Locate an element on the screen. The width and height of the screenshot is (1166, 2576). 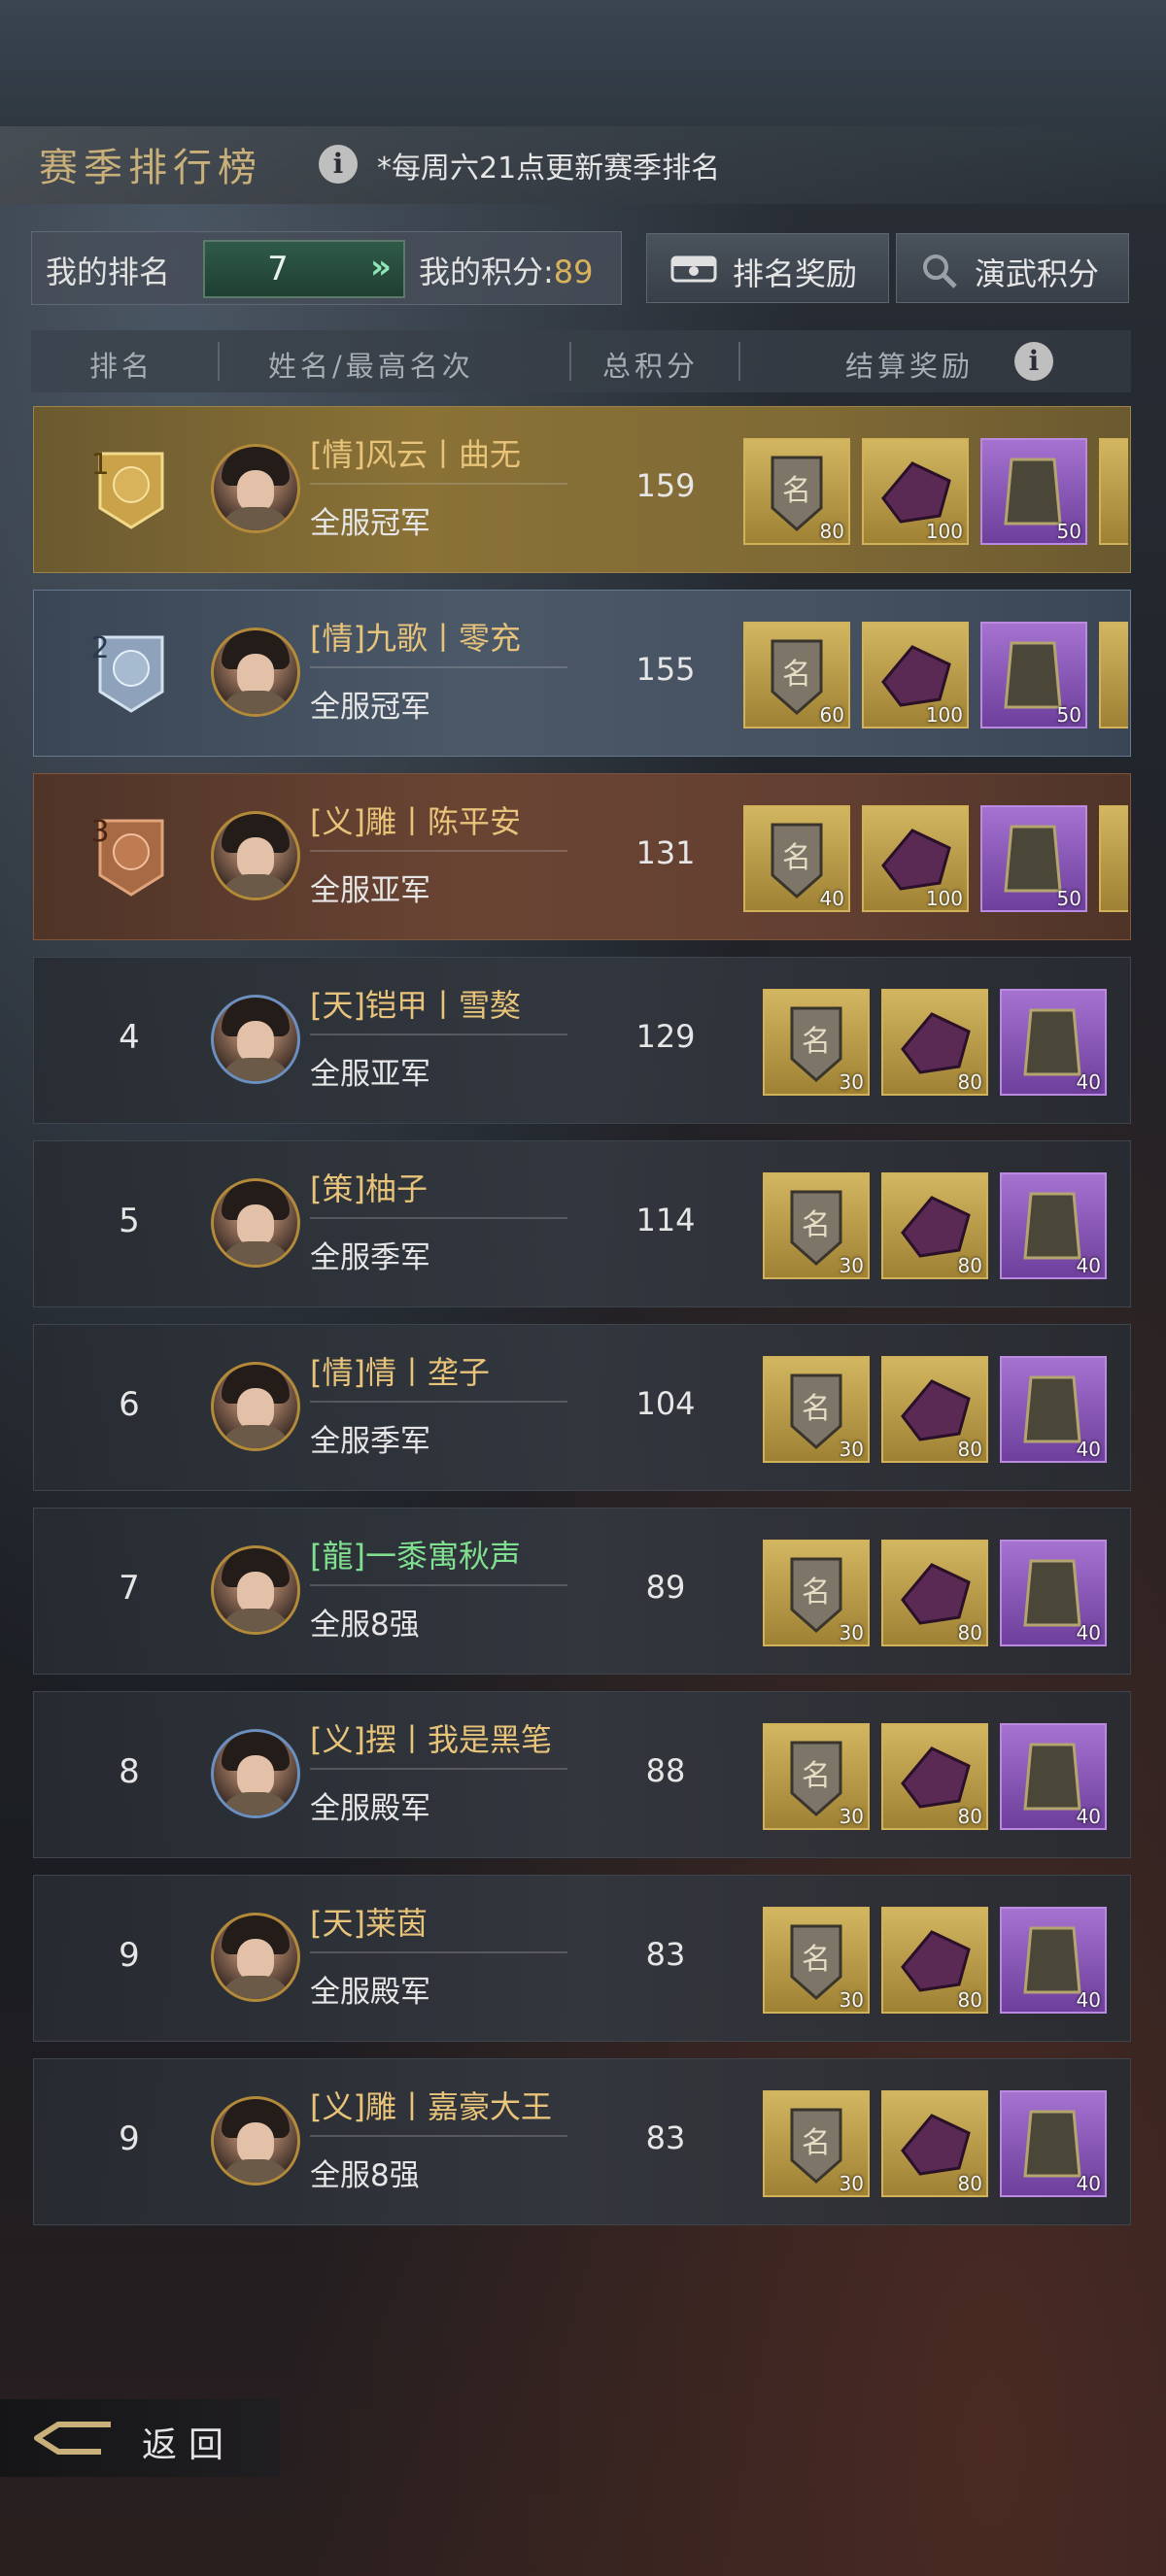
rank-reward-button: 排名奖励 is located at coordinates (767, 268).